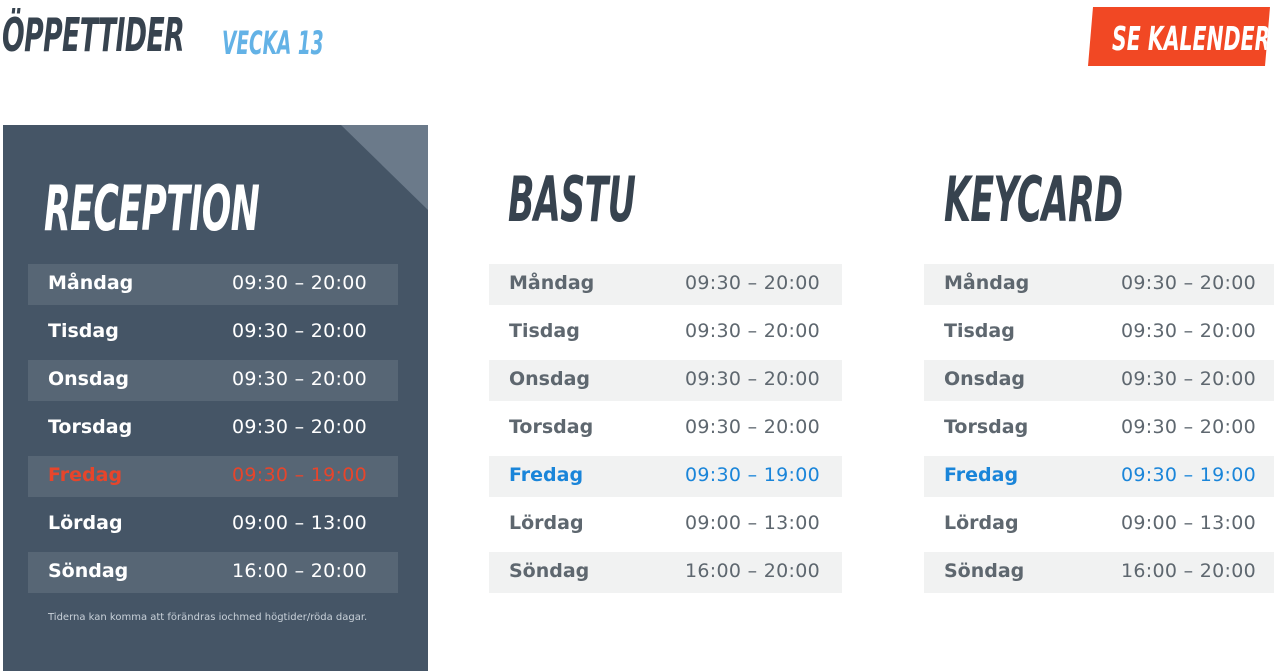  Describe the element at coordinates (384, 167) in the screenshot. I see `panel-corner-fold` at that location.